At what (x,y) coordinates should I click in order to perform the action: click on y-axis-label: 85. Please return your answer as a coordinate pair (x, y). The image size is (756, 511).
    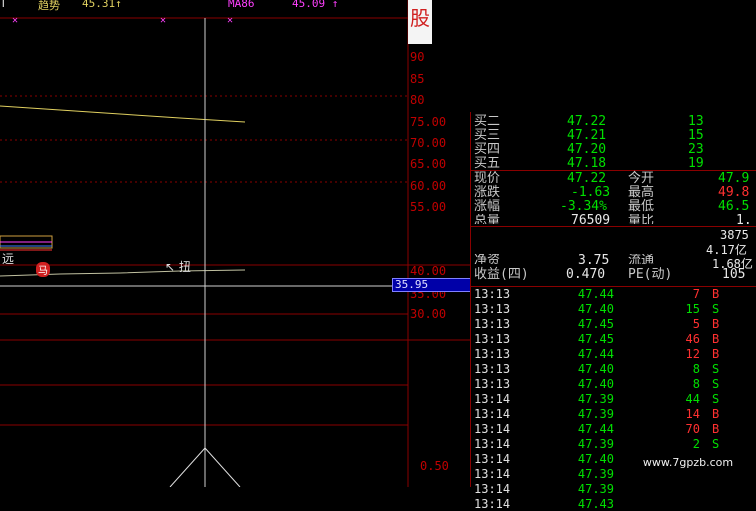
    Looking at the image, I should click on (417, 79).